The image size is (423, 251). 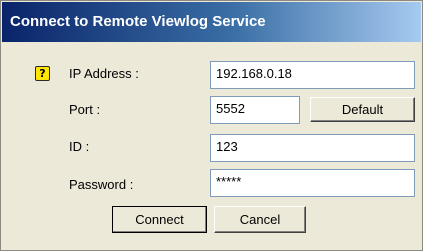 What do you see at coordinates (85, 109) in the screenshot?
I see `port-label: Port :` at bounding box center [85, 109].